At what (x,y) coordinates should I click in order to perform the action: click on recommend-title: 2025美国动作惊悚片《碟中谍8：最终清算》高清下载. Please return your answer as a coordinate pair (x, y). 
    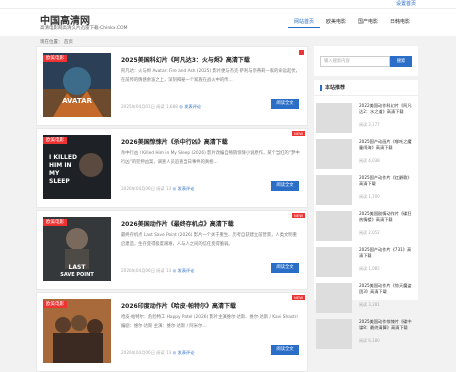
    Looking at the image, I should click on (386, 325).